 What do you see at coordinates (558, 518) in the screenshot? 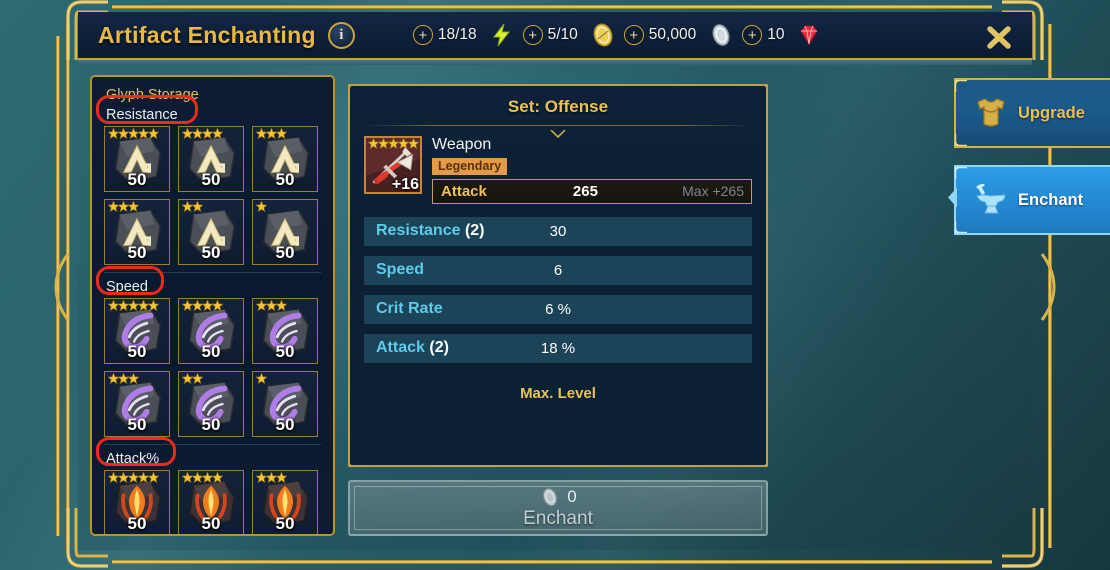
I see `enchant-button-label: Enchant` at bounding box center [558, 518].